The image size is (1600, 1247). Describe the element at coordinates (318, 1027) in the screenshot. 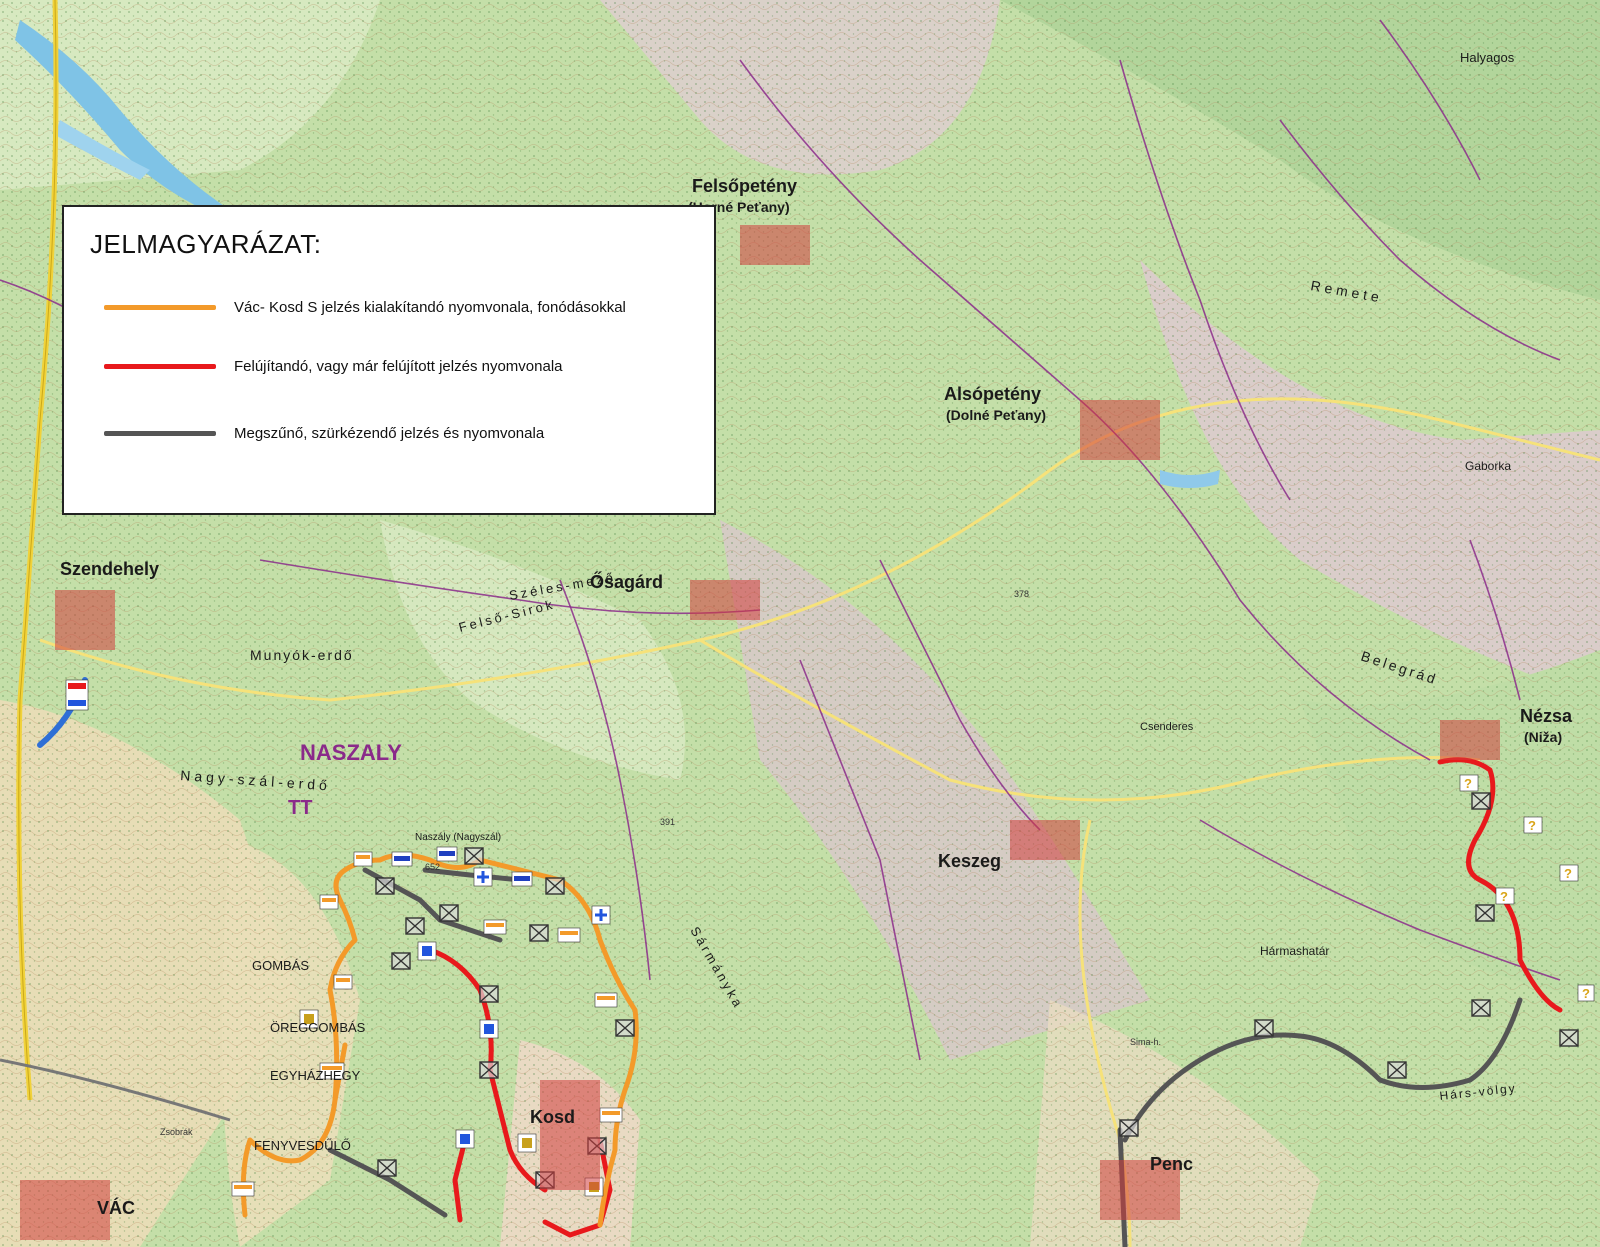

I see `label-oreggombas: ÖREGGOMBÁS` at that location.